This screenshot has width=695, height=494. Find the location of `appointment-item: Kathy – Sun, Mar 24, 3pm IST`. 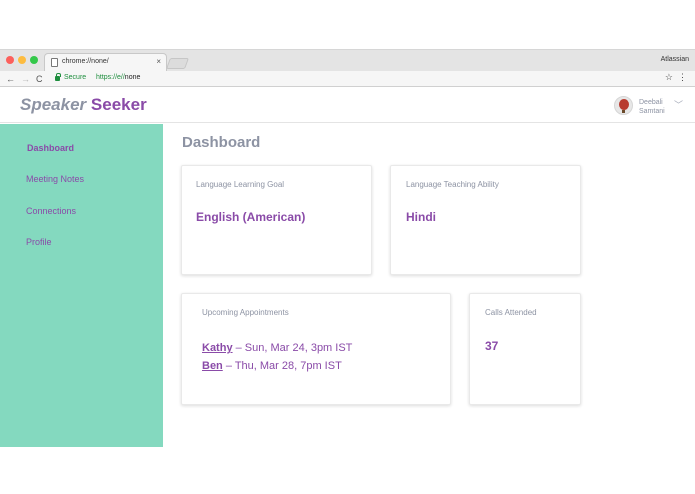

appointment-item: Kathy – Sun, Mar 24, 3pm IST is located at coordinates (277, 348).